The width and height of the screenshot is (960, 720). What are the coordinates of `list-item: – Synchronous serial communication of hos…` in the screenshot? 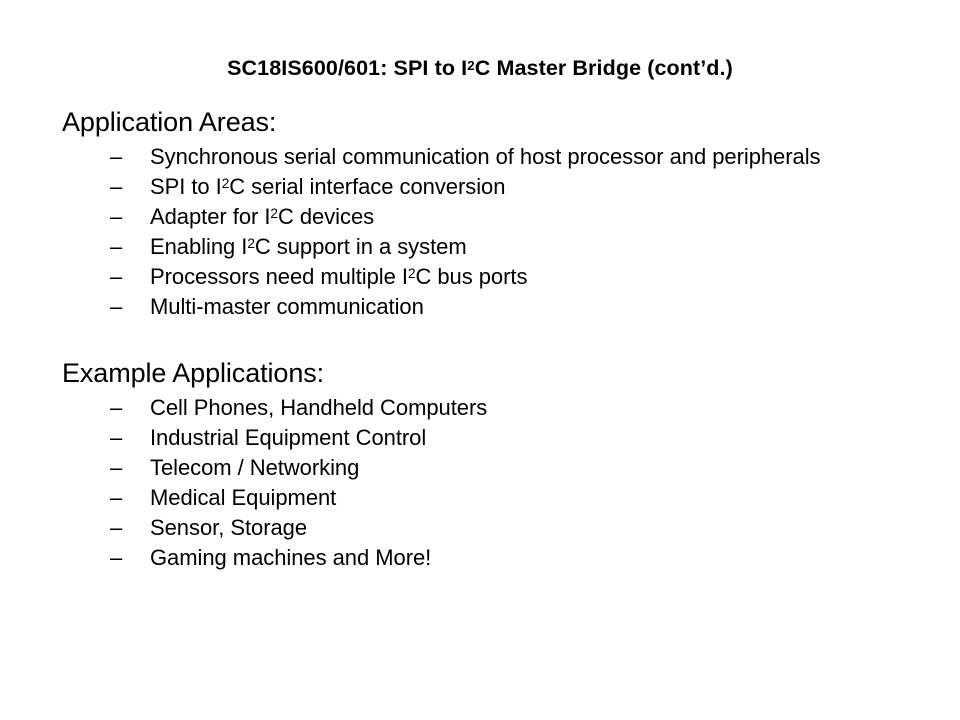 It's located at (492, 157).